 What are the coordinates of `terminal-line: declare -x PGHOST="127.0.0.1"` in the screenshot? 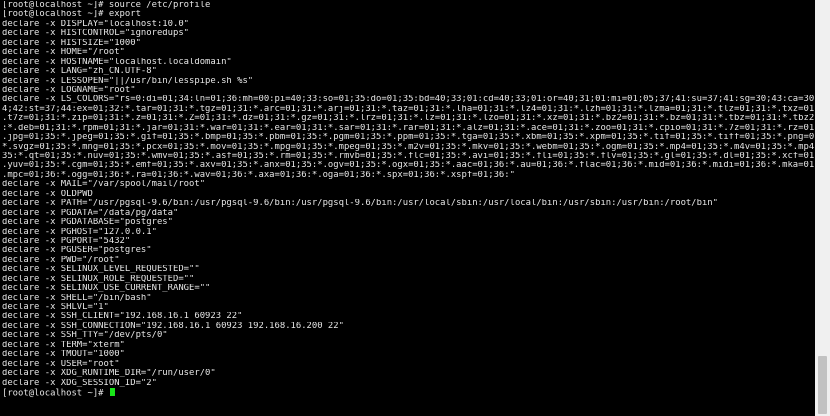 It's located at (79, 232).